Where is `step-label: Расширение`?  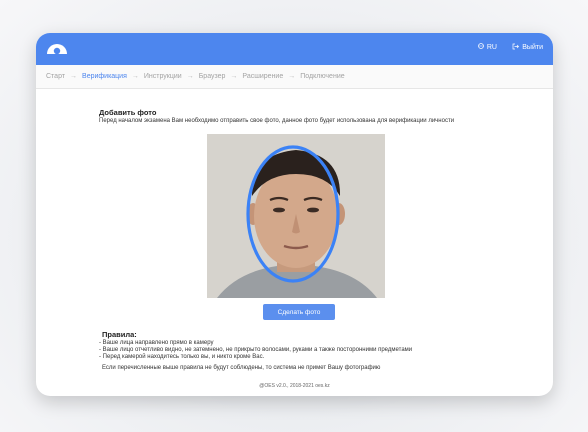 step-label: Расширение is located at coordinates (263, 76).